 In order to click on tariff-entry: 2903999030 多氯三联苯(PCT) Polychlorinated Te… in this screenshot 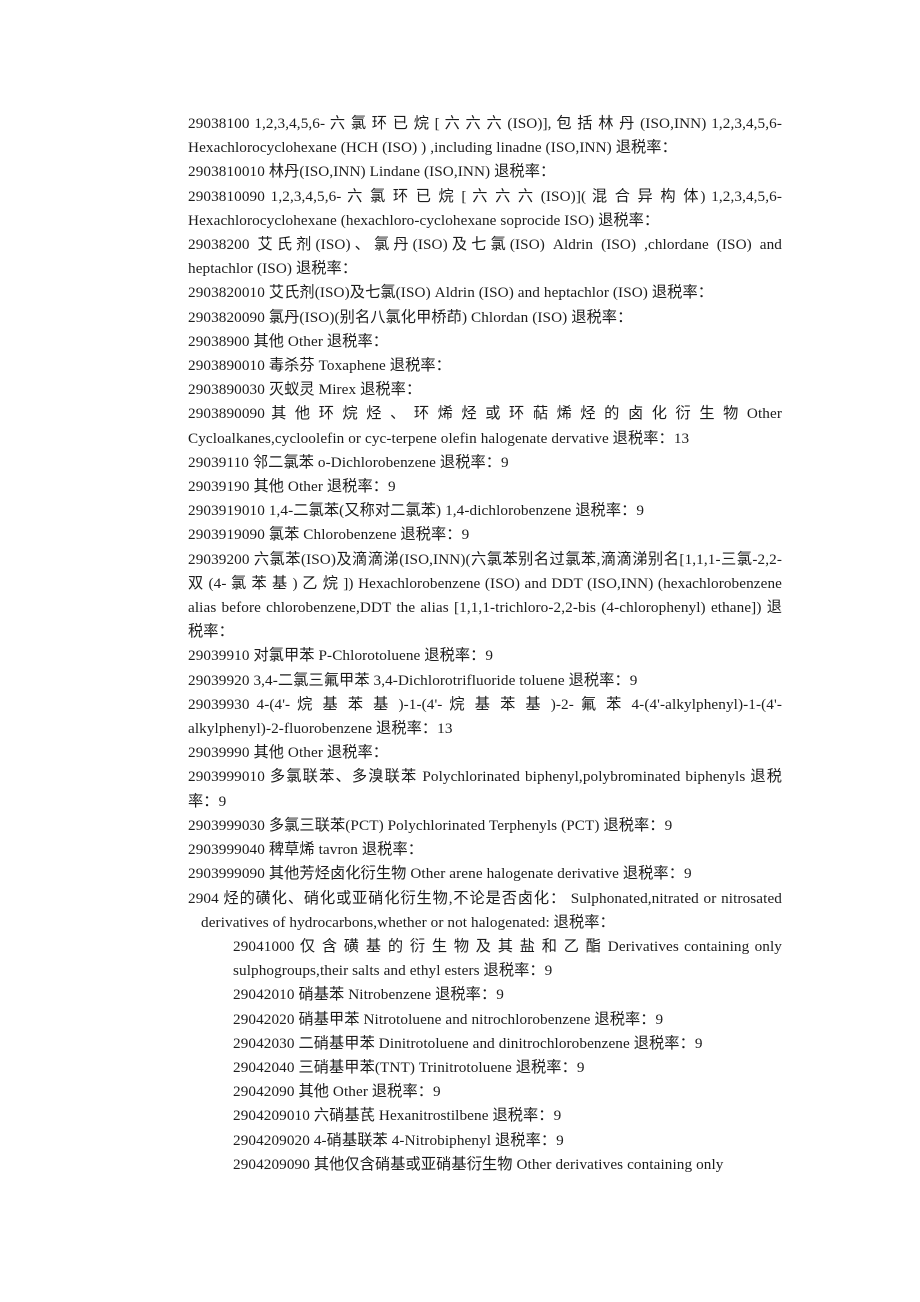, I will do `click(430, 825)`.